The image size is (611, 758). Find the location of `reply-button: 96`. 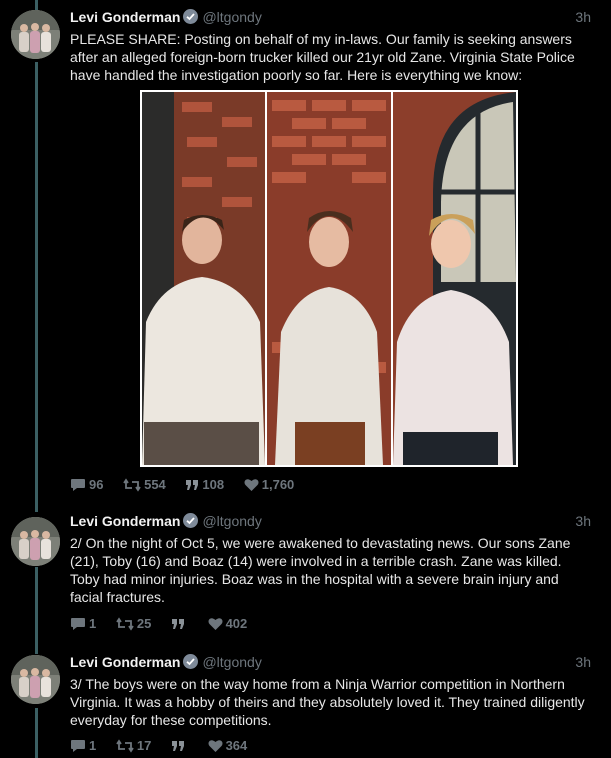

reply-button: 96 is located at coordinates (86, 485).